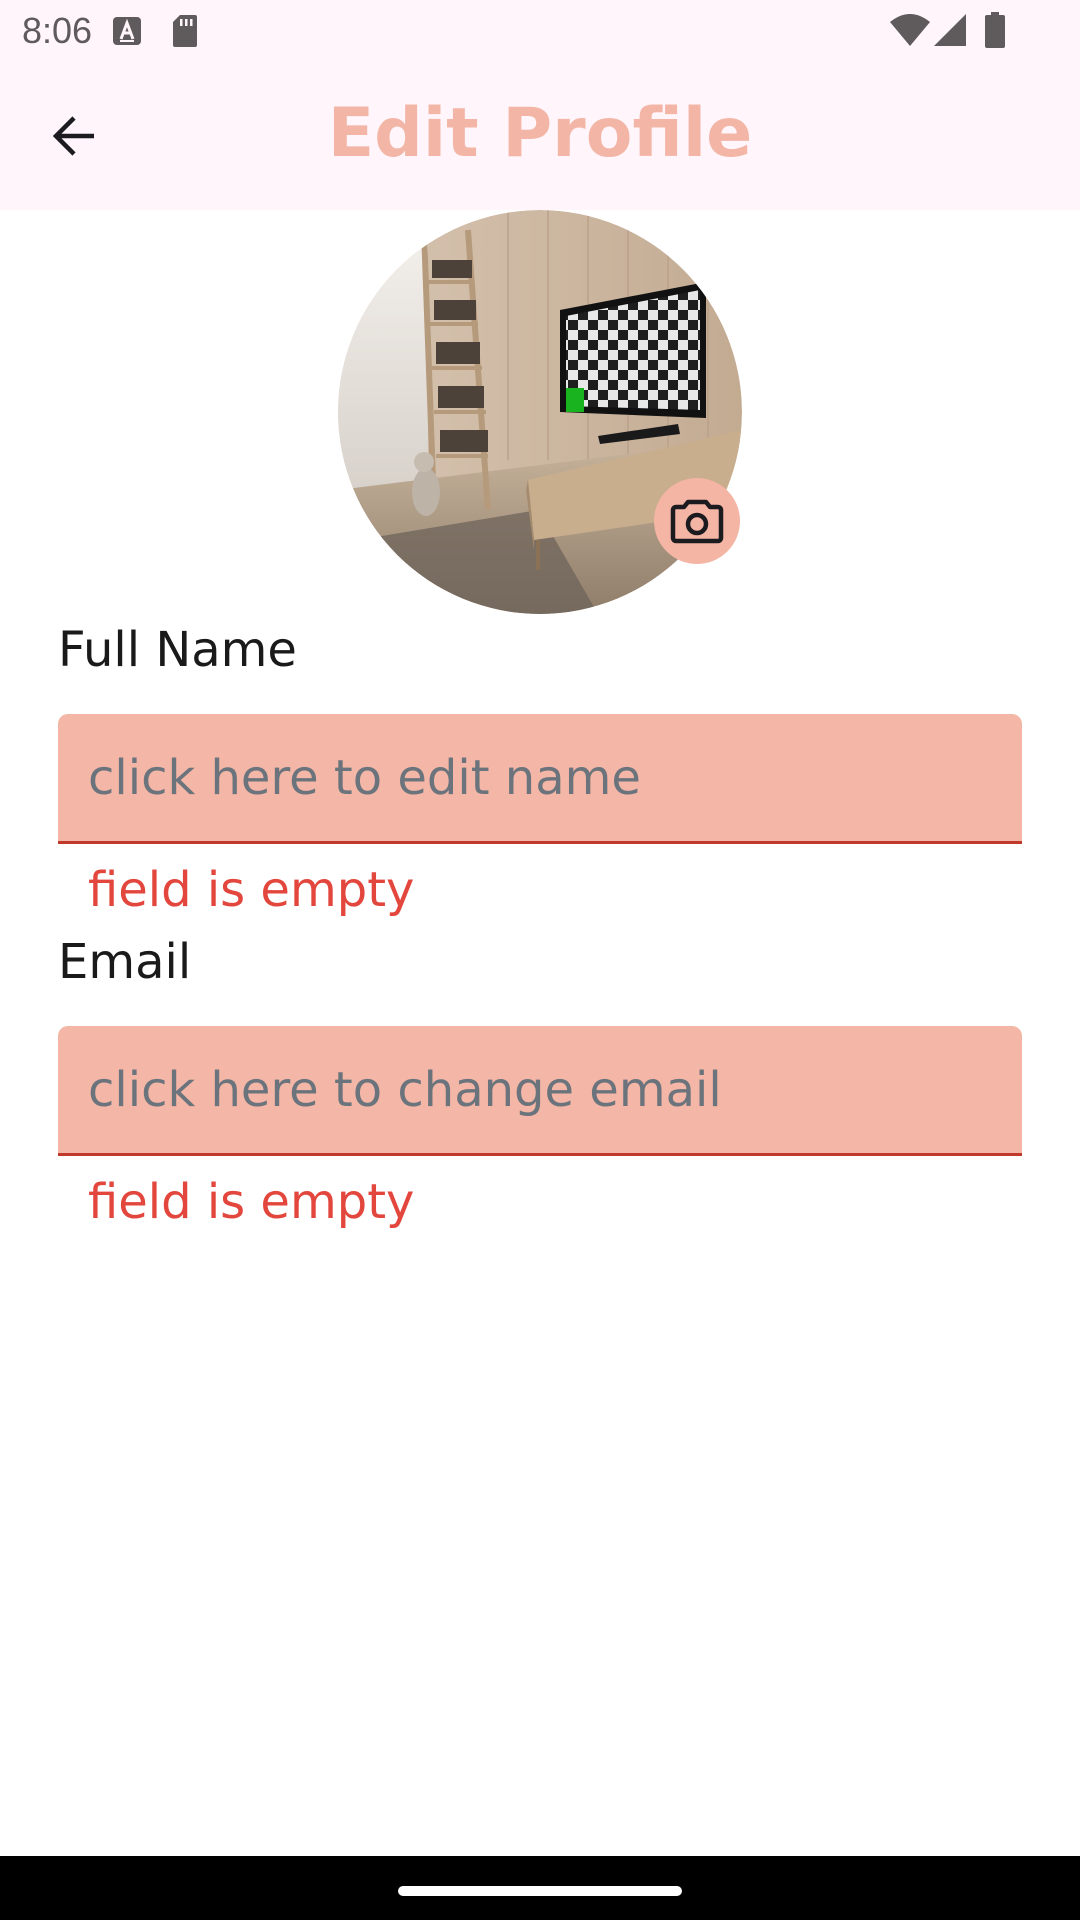 The image size is (1080, 1920). Describe the element at coordinates (177, 650) in the screenshot. I see `full-name-label: Full Name` at that location.